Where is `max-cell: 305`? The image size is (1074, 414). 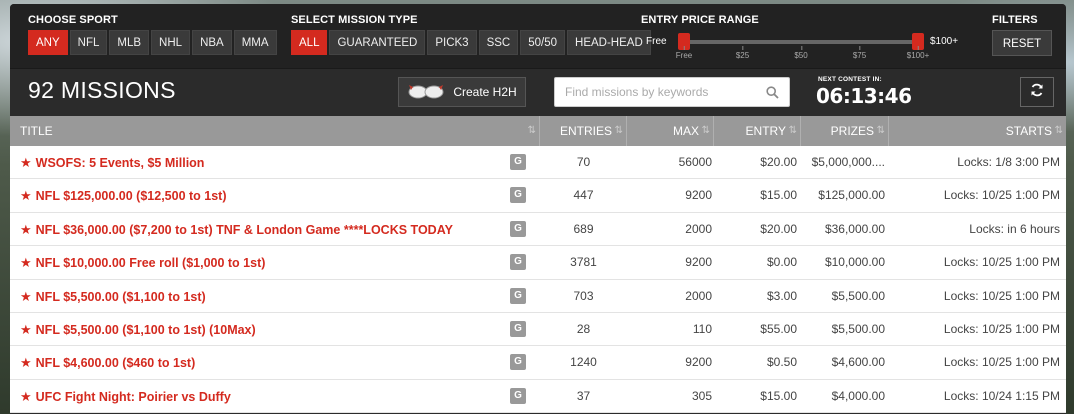
max-cell: 305 is located at coordinates (701, 395).